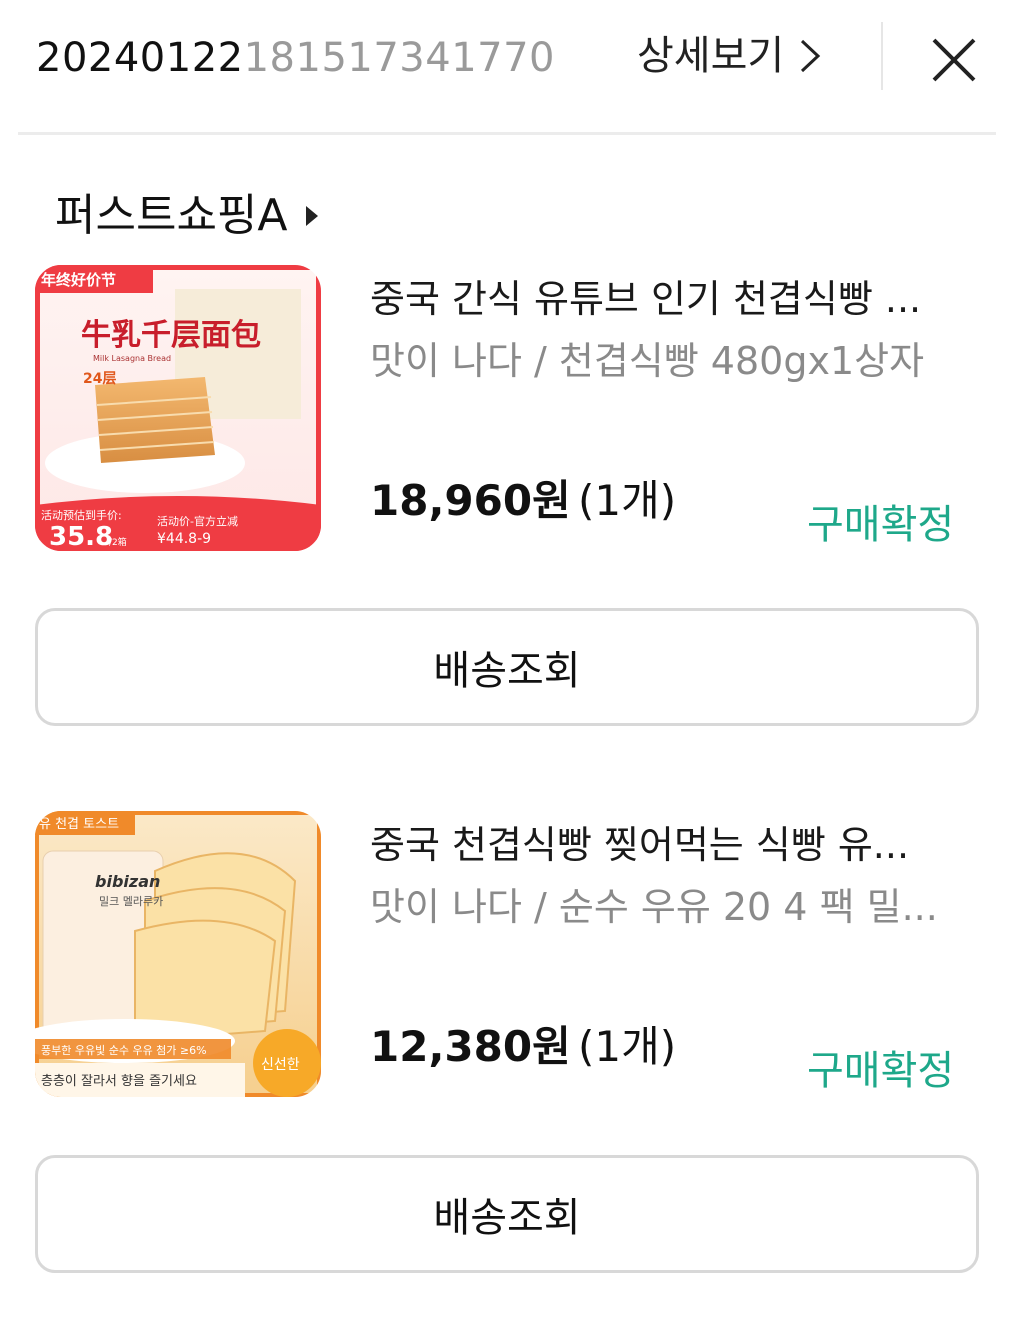 This screenshot has width=1010, height=1327. I want to click on svg-text: 밀크 멜라루카, so click(131, 901).